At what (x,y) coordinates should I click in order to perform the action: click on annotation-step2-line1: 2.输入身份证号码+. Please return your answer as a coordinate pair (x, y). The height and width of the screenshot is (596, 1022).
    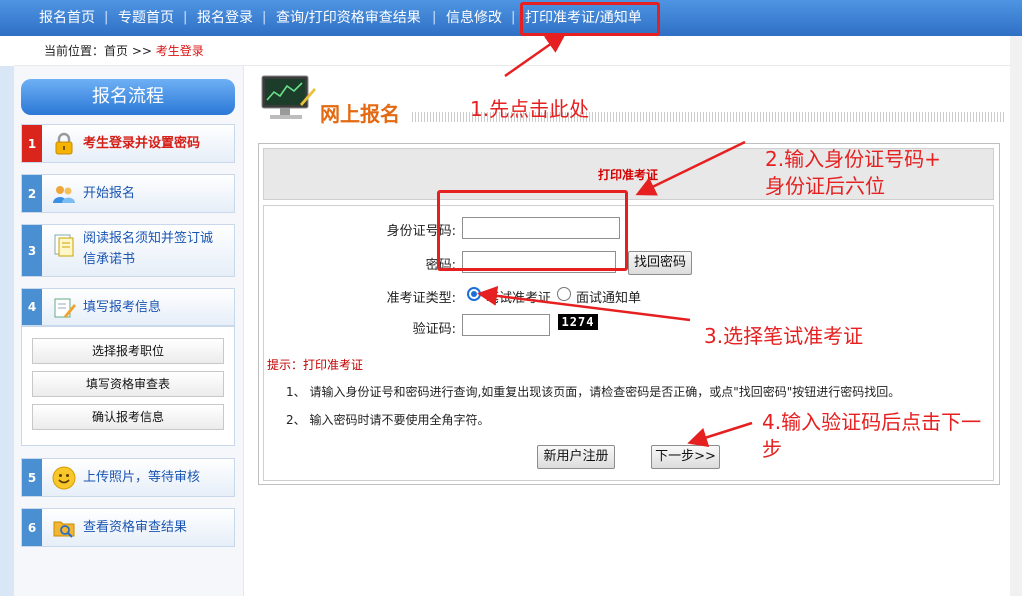
    Looking at the image, I should click on (853, 159).